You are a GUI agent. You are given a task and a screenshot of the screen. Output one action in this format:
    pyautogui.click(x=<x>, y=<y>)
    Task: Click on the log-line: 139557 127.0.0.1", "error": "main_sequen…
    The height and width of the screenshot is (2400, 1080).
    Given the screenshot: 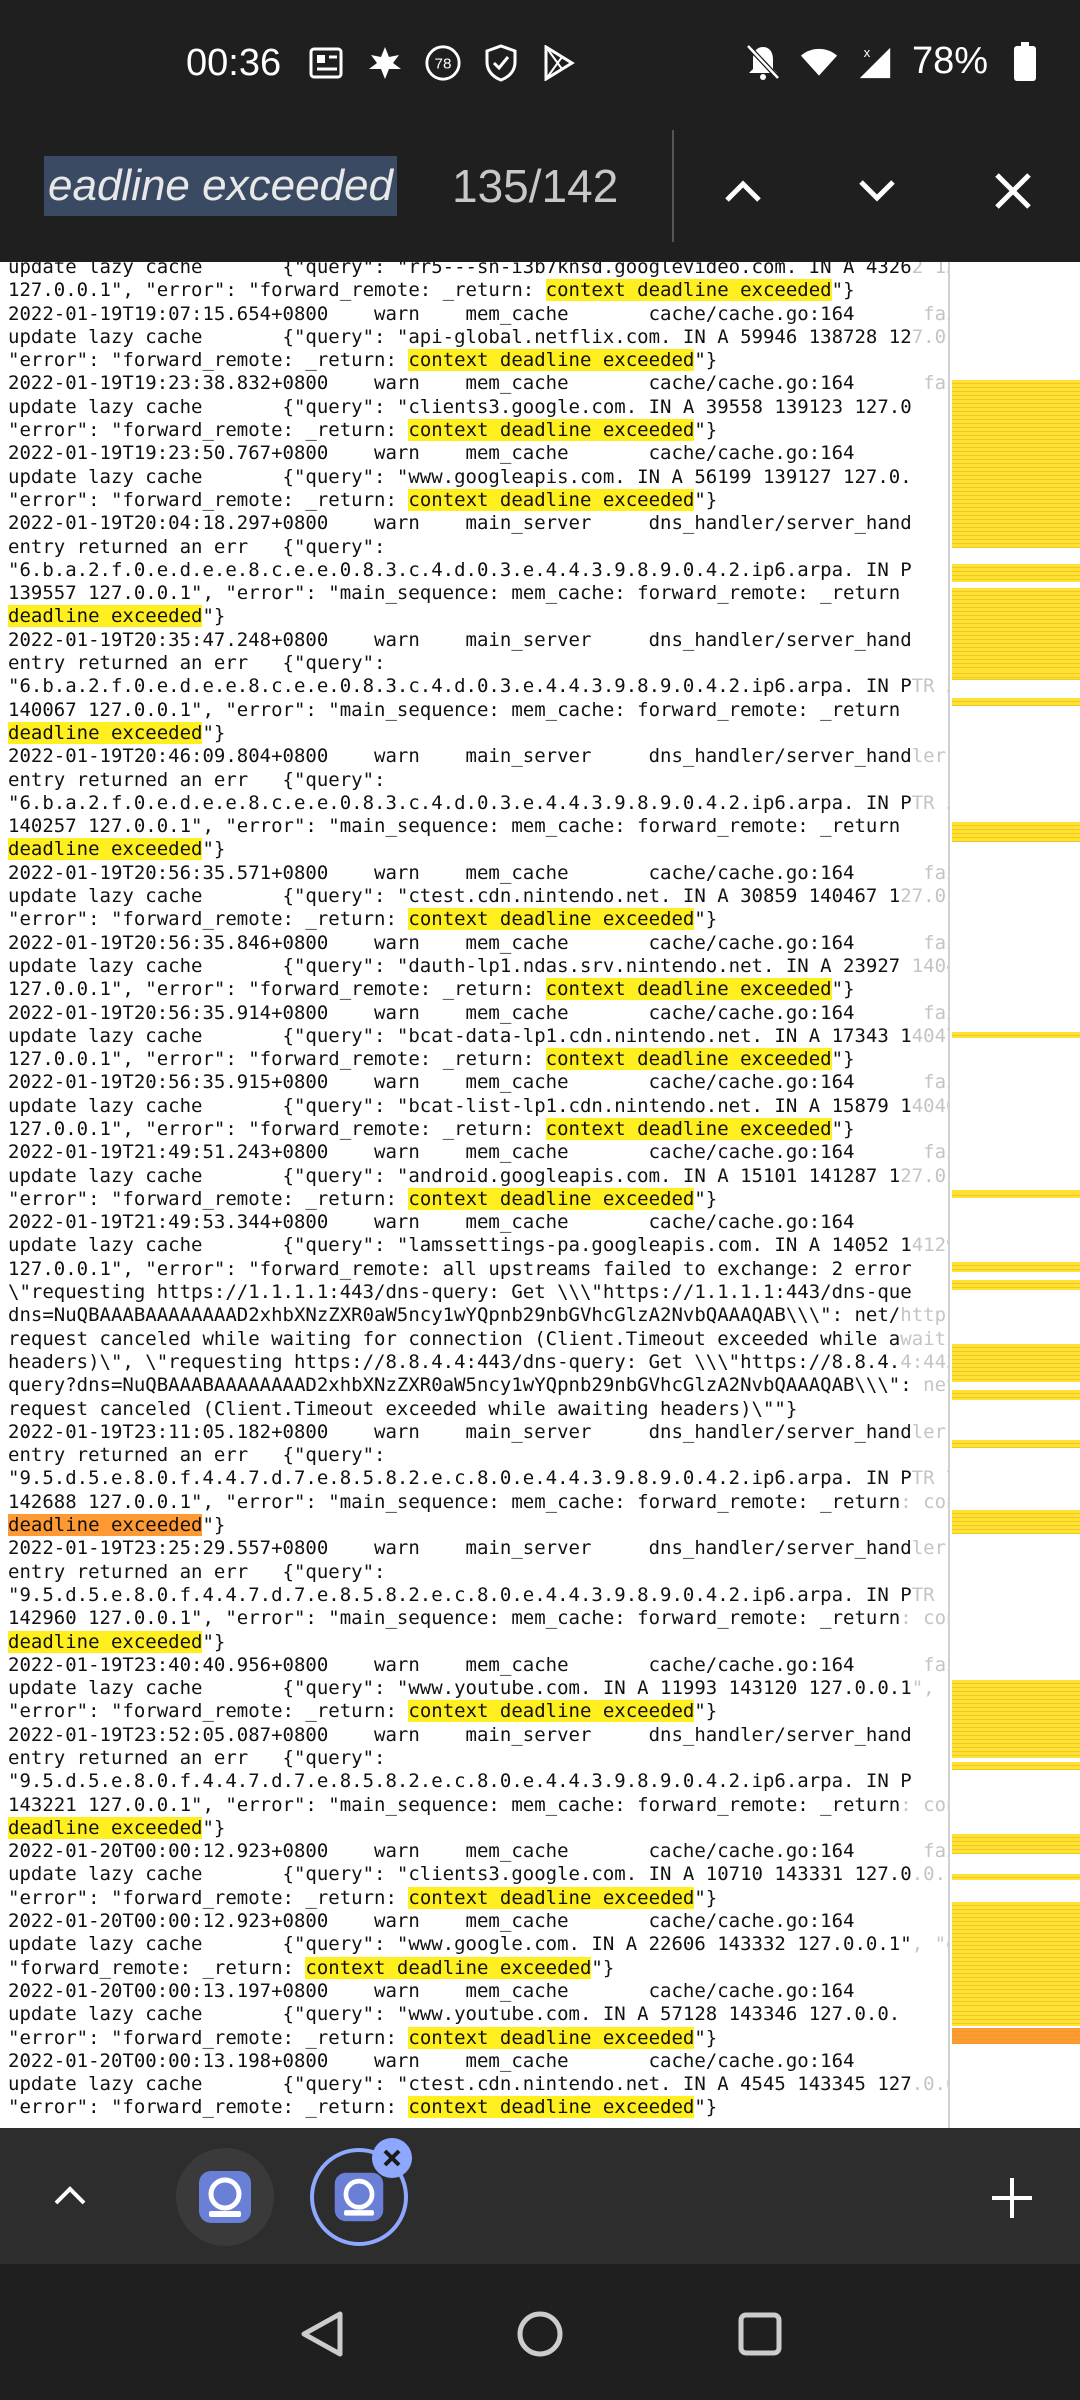 What is the action you would take?
    pyautogui.click(x=478, y=593)
    